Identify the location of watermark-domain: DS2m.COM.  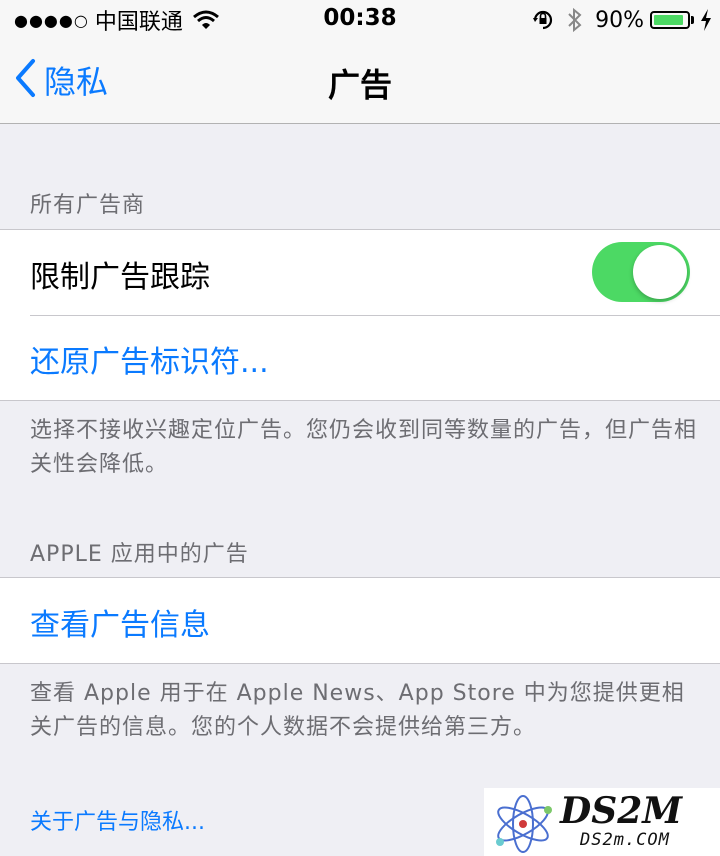
(625, 840).